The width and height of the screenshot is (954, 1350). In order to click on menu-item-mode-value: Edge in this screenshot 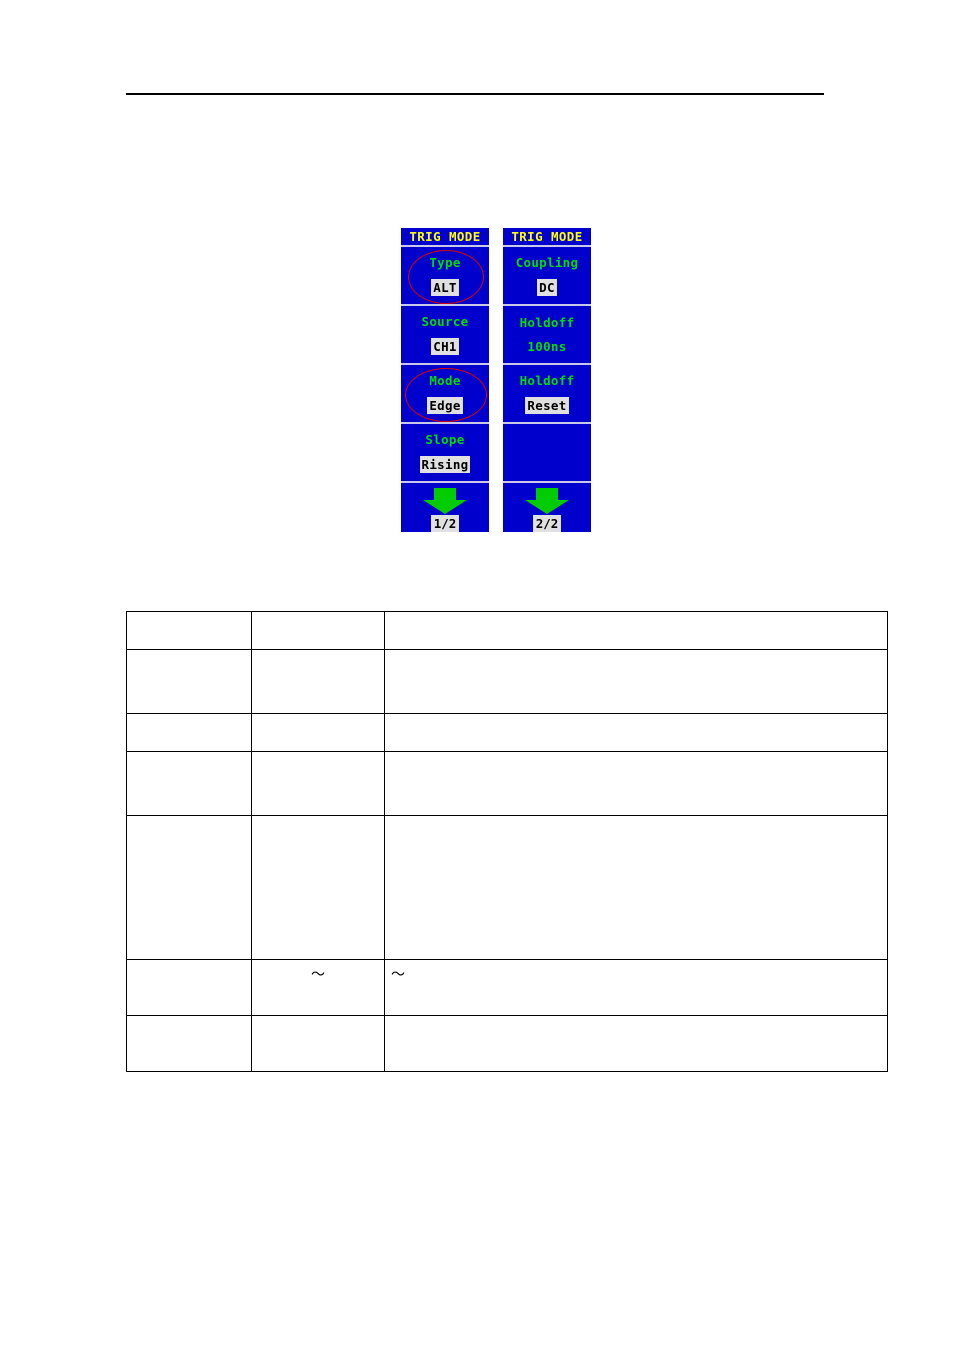, I will do `click(445, 405)`.